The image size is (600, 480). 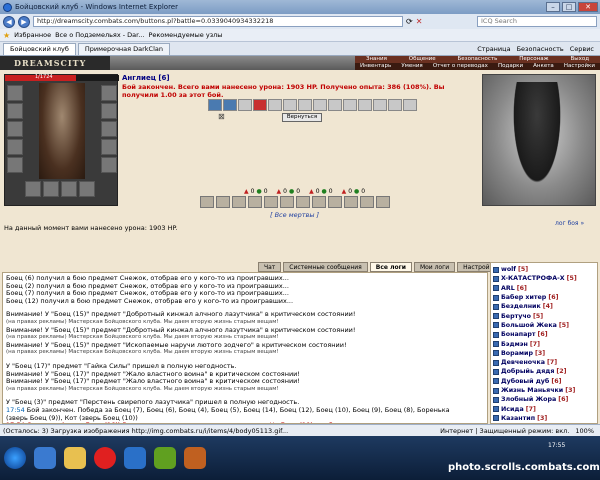 I want to click on user-name: Злобный Жора, so click(x=528, y=399).